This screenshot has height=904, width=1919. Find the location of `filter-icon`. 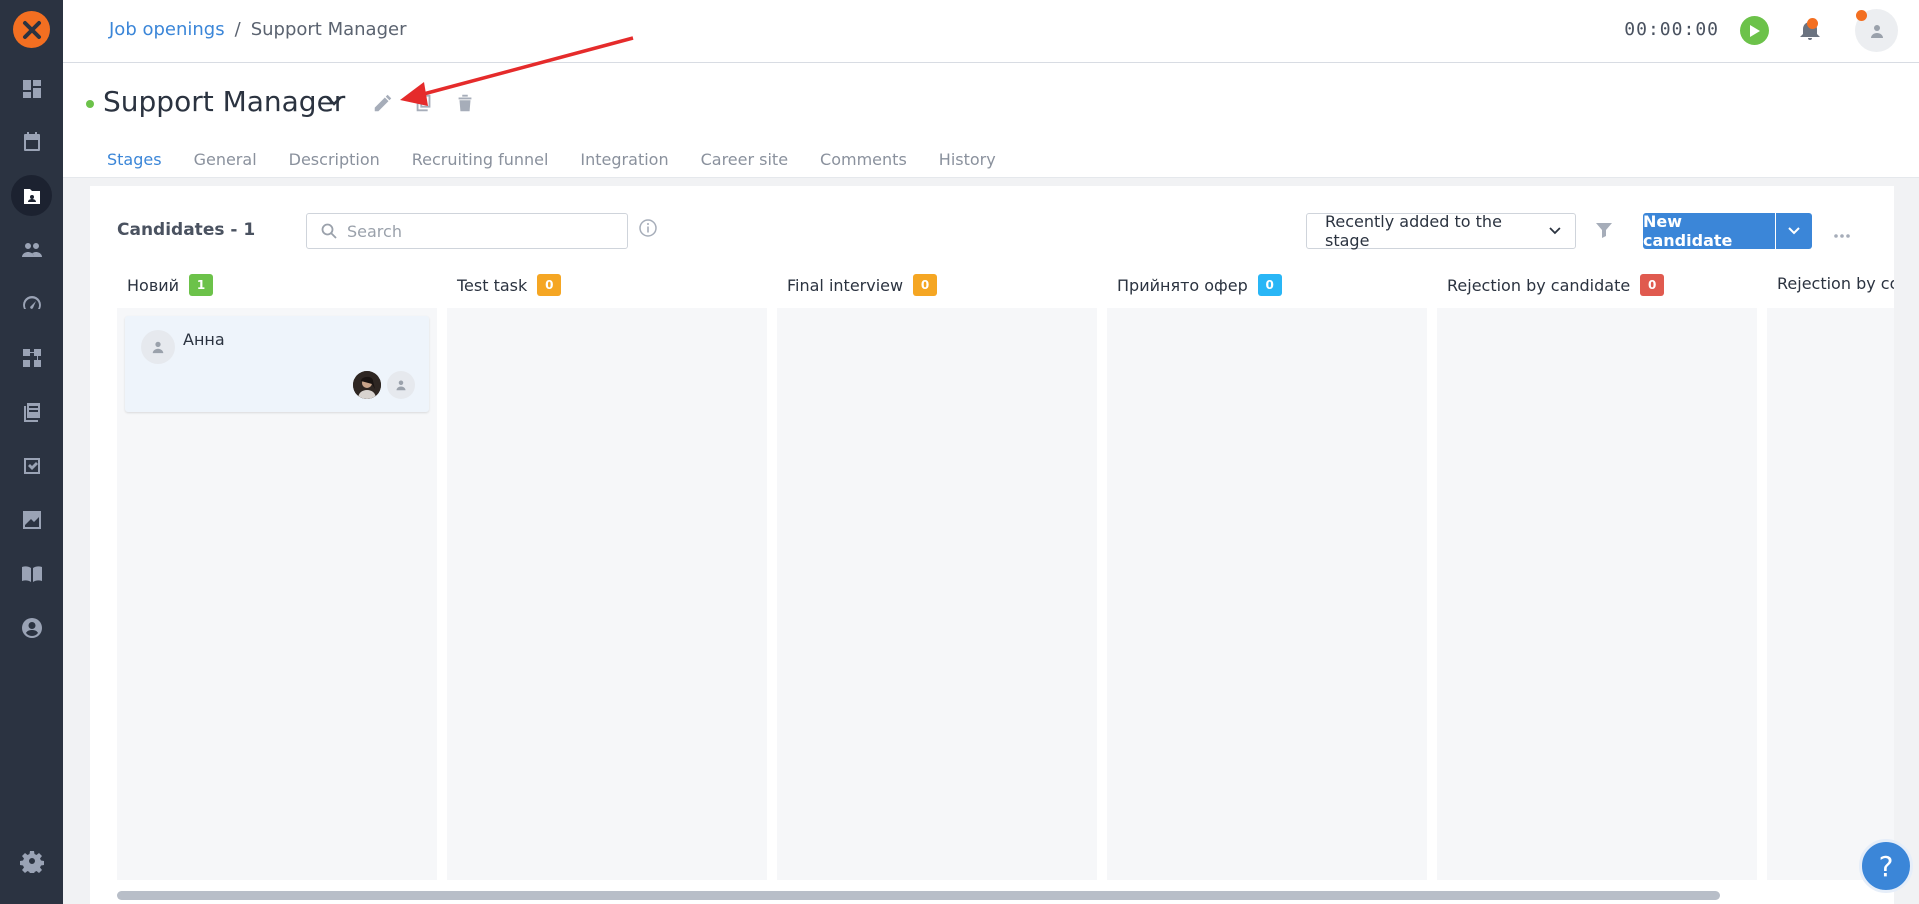

filter-icon is located at coordinates (1604, 230).